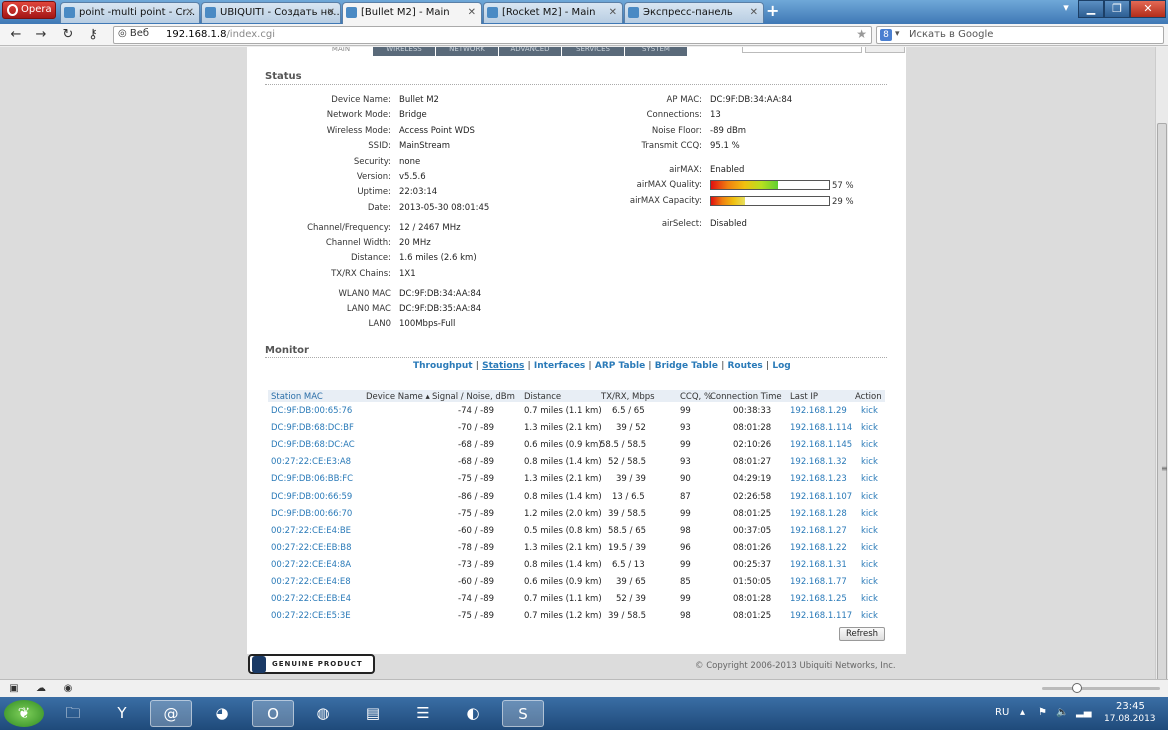 This screenshot has width=1168, height=730. I want to click on yandex-browser-icon: Y, so click(122, 713).